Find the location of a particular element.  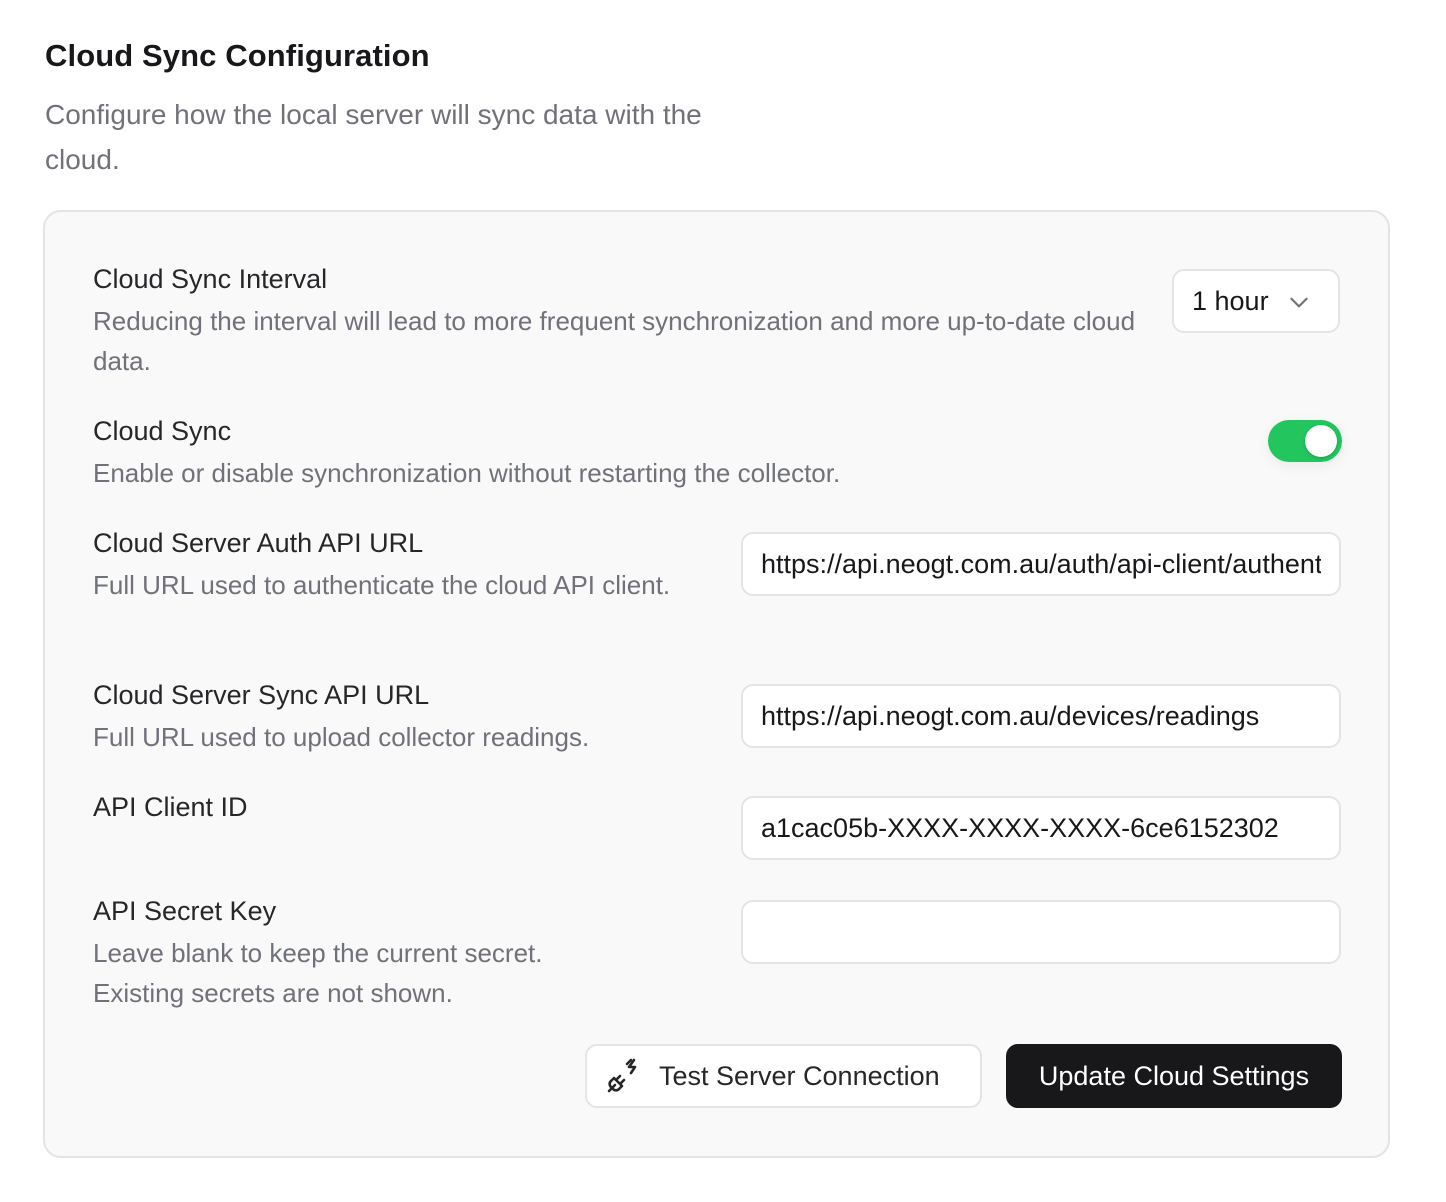

plug-icon is located at coordinates (622, 1075).